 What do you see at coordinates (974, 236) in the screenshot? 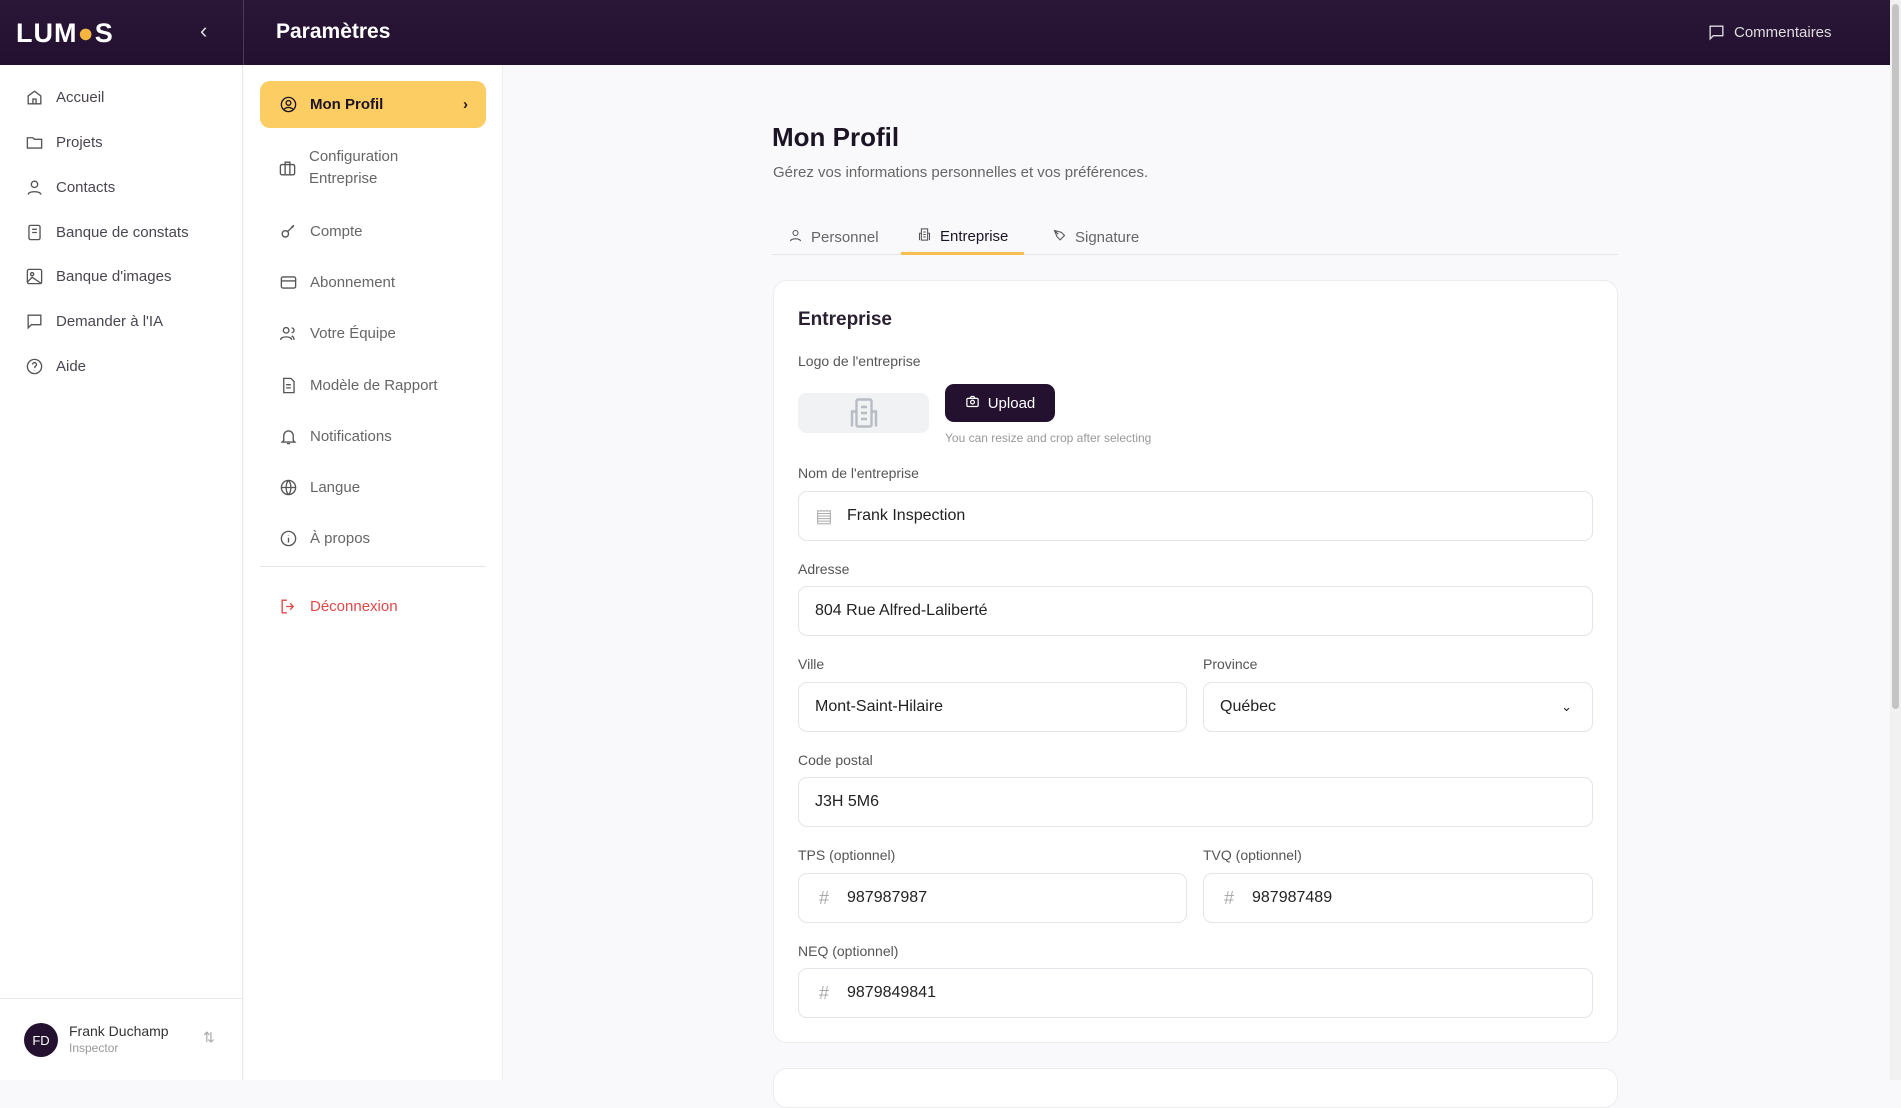
I see `tab-label: Entreprise` at bounding box center [974, 236].